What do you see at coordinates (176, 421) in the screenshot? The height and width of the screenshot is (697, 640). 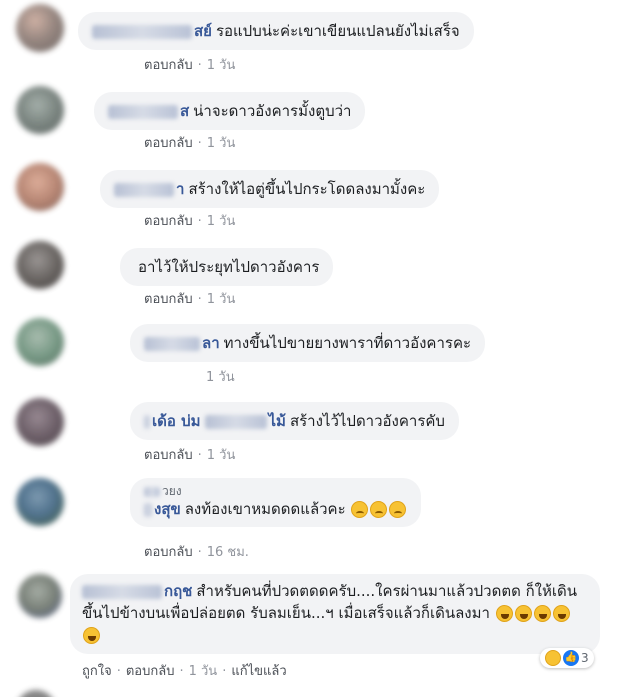 I see `commenter-name: เด้อ บ่ม` at bounding box center [176, 421].